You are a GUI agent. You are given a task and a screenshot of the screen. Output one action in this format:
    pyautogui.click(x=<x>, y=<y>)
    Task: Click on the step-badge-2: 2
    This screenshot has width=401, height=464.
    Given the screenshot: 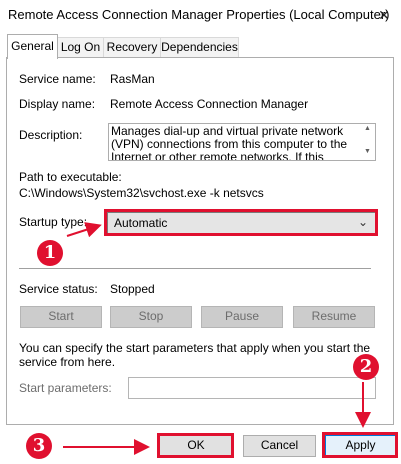 What is the action you would take?
    pyautogui.click(x=366, y=367)
    